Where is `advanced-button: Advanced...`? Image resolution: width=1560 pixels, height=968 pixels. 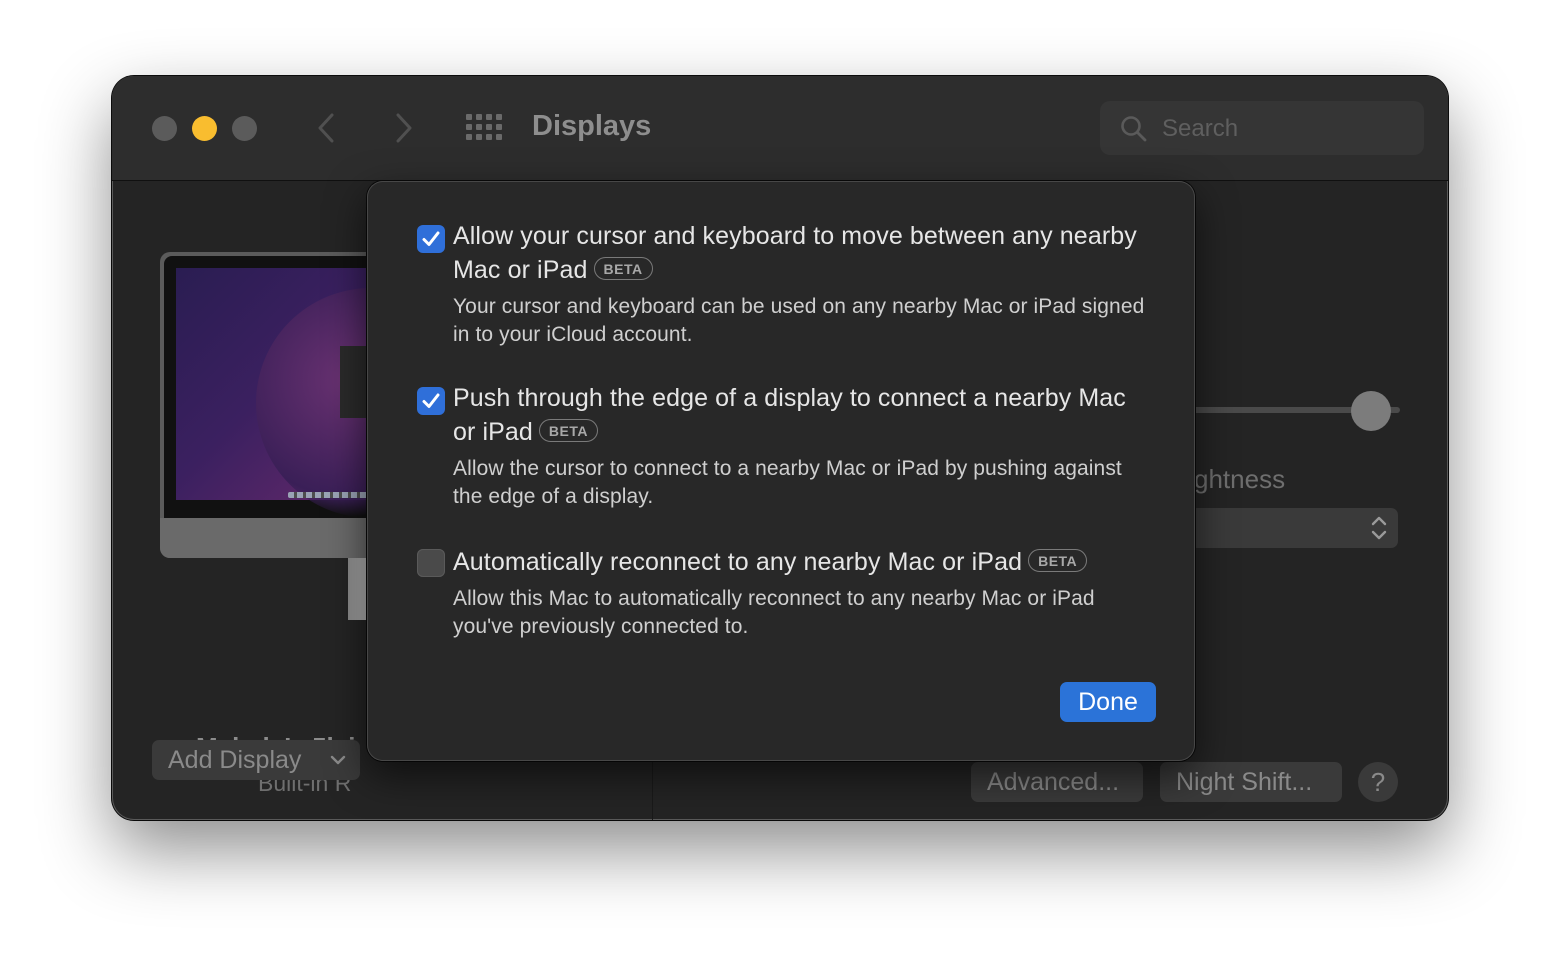
advanced-button: Advanced... is located at coordinates (1057, 782).